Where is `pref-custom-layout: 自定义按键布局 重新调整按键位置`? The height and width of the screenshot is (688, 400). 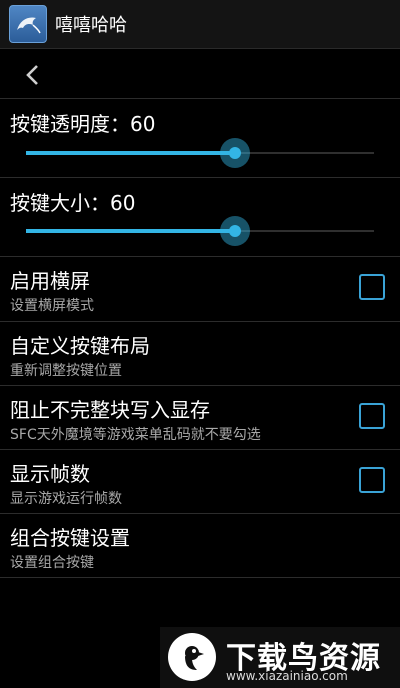 pref-custom-layout: 自定义按键布局 重新调整按键位置 is located at coordinates (200, 354).